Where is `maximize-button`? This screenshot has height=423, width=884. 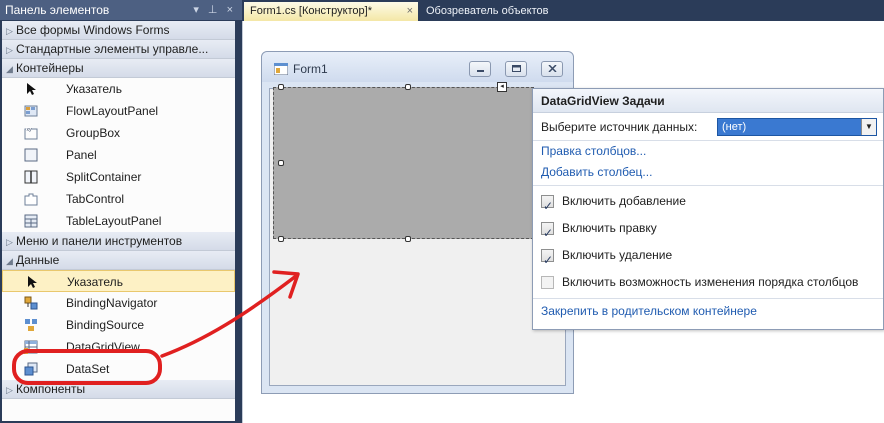 maximize-button is located at coordinates (516, 69).